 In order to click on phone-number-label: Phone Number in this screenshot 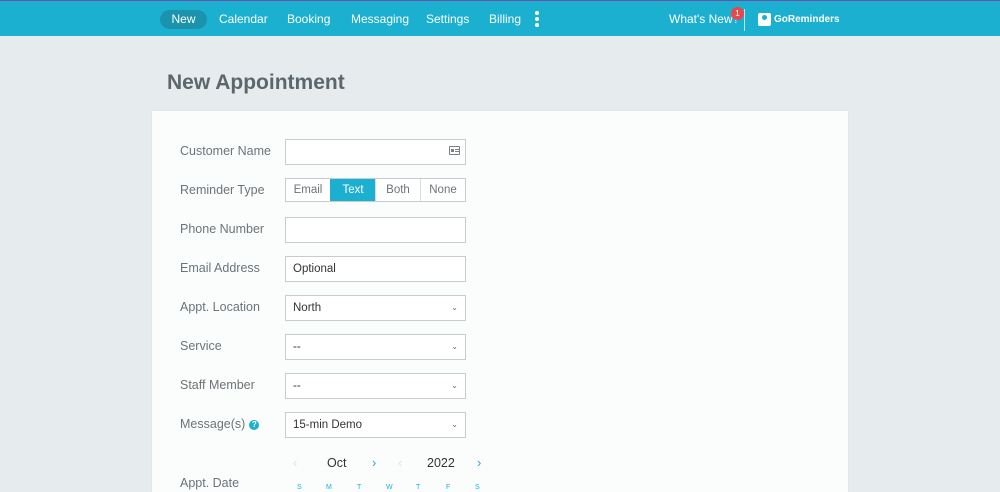, I will do `click(222, 229)`.